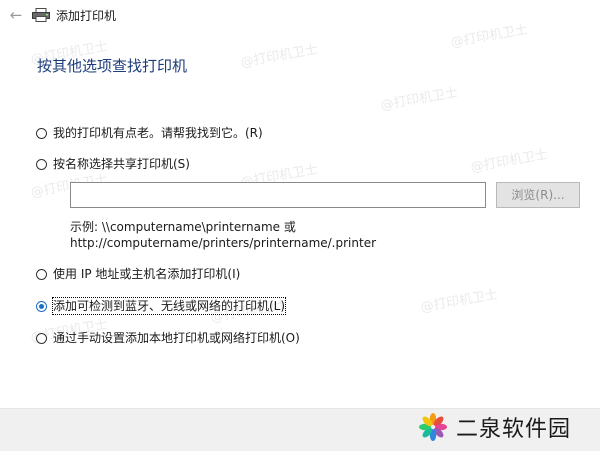 The height and width of the screenshot is (451, 600). What do you see at coordinates (112, 66) in the screenshot?
I see `page-heading: 按其他选项查找打印机` at bounding box center [112, 66].